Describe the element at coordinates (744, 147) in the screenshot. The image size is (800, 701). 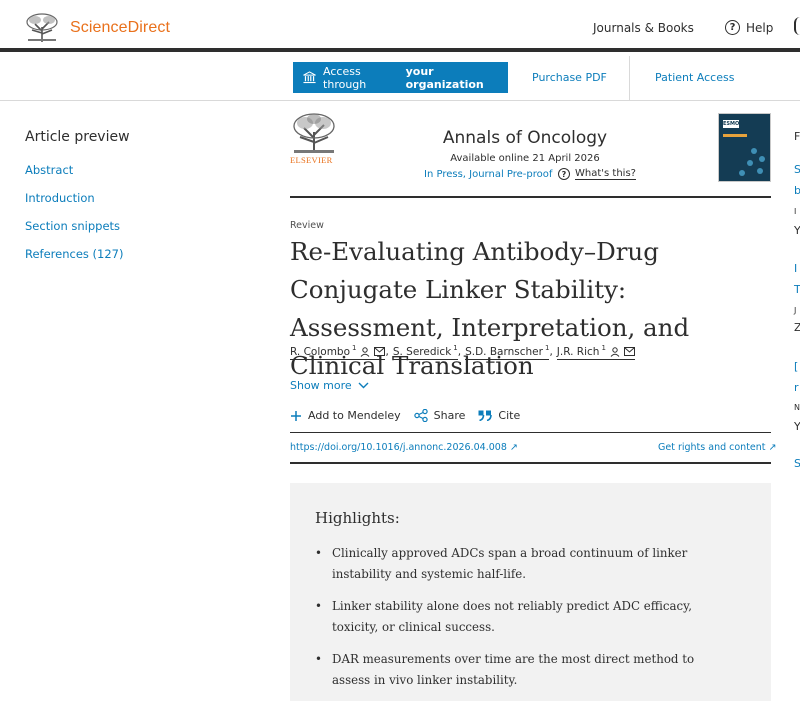
I see `journal-cover-image: ESMO` at that location.